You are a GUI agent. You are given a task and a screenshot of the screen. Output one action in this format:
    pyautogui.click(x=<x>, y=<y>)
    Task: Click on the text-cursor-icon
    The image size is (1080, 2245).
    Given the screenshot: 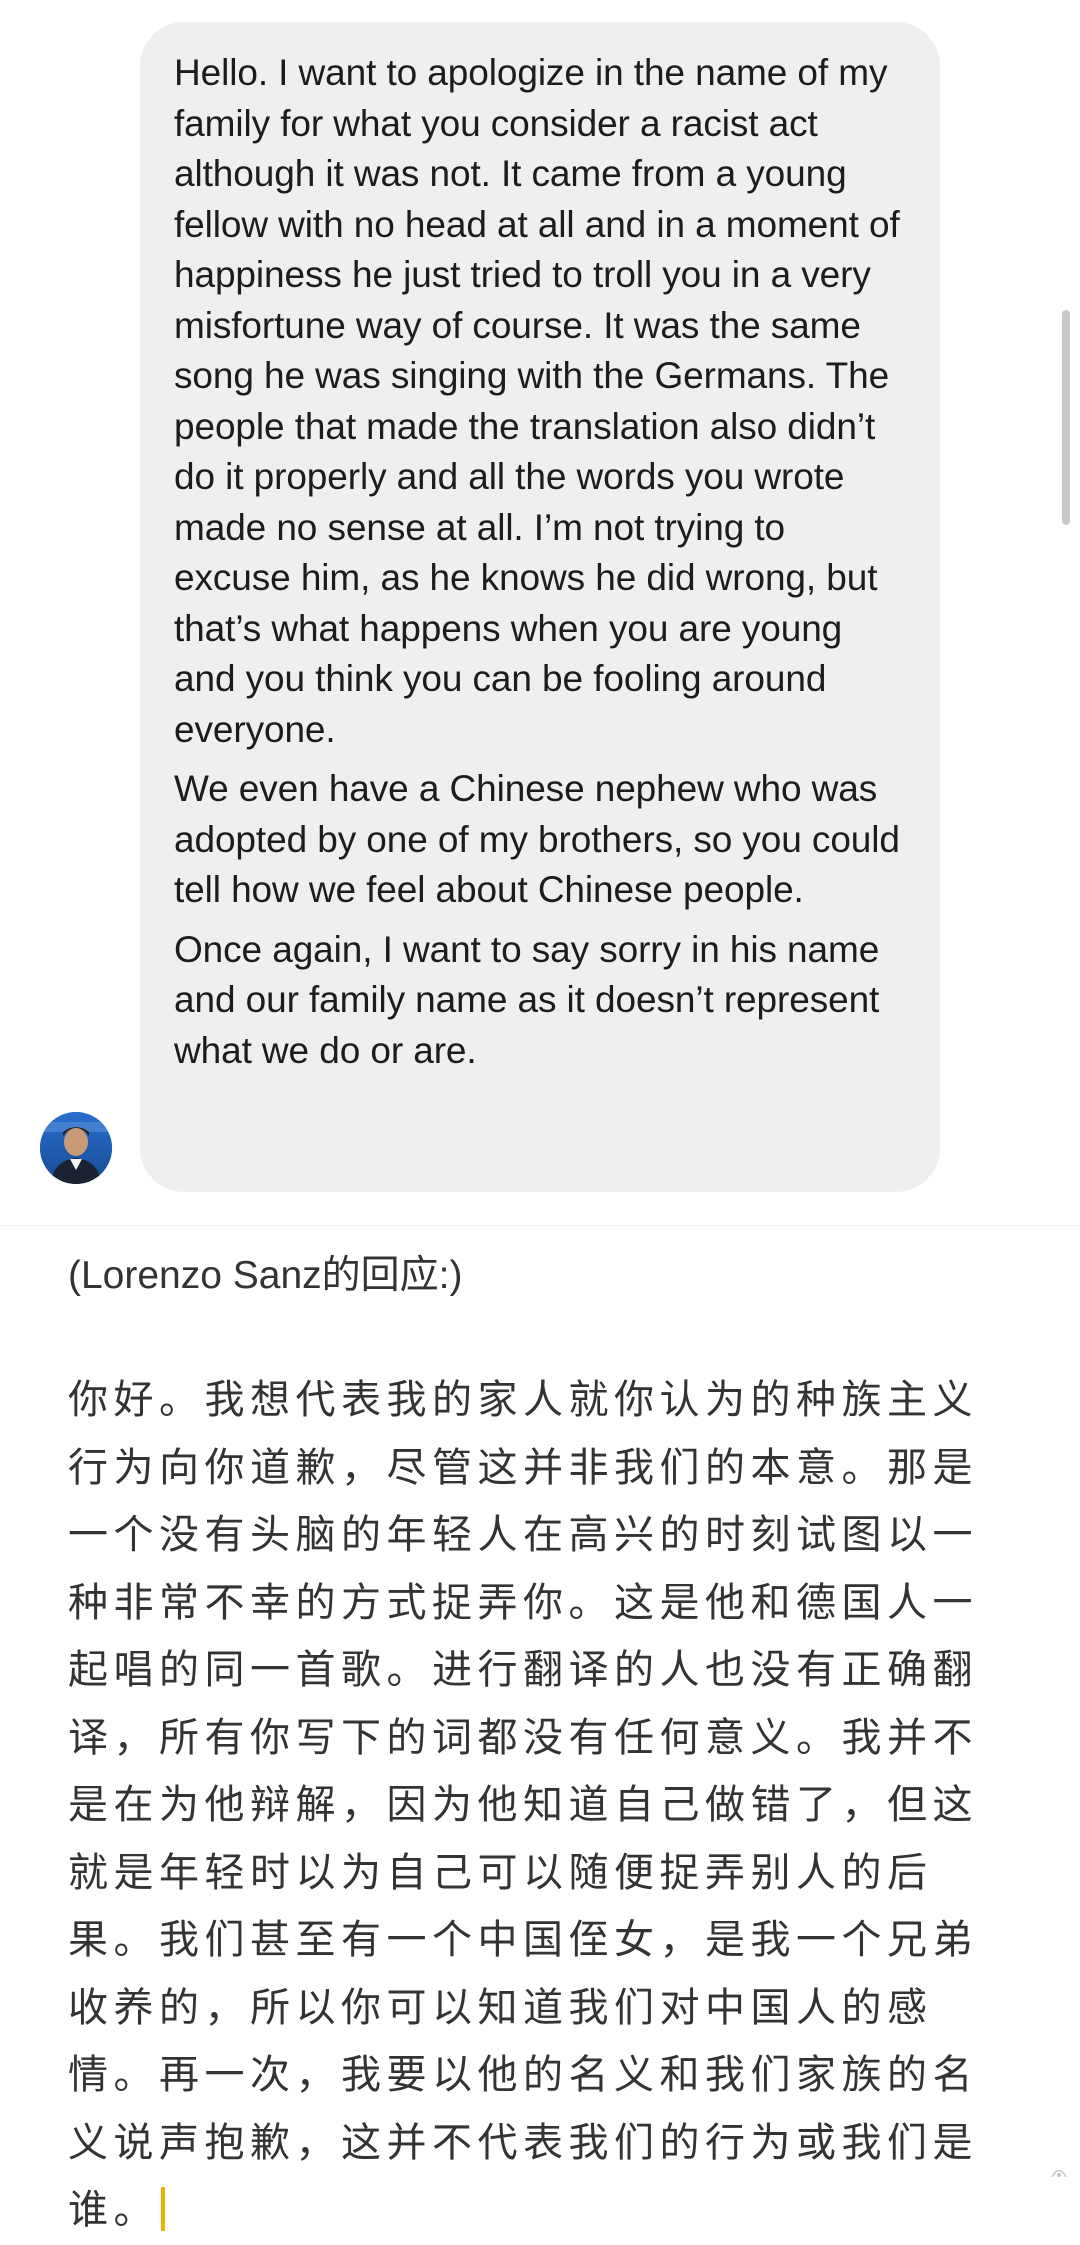 What is the action you would take?
    pyautogui.click(x=163, y=2209)
    